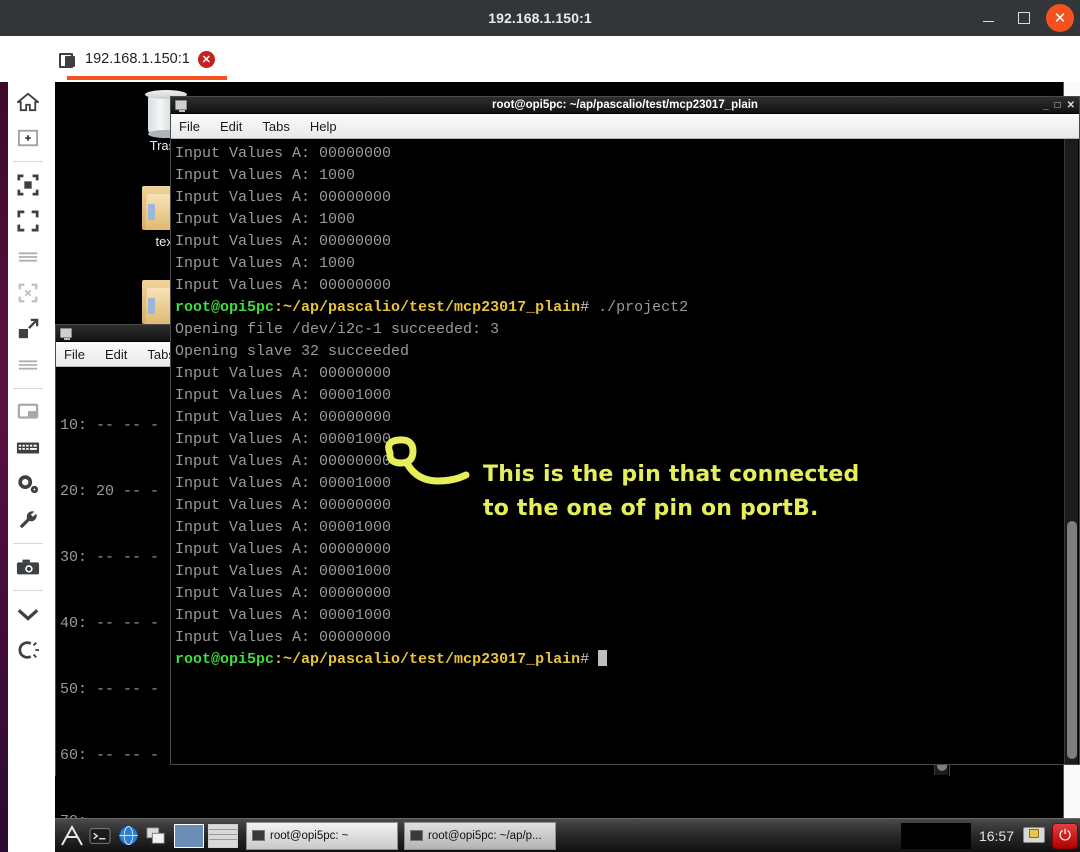 Image resolution: width=1080 pixels, height=852 pixels. Describe the element at coordinates (1034, 836) in the screenshot. I see `lock-screen-icon` at that location.